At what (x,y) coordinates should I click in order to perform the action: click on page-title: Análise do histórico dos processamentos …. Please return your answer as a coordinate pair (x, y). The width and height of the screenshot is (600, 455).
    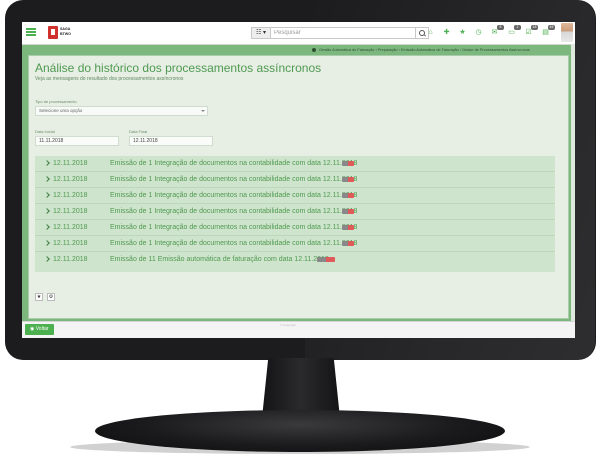
    Looking at the image, I should click on (178, 68).